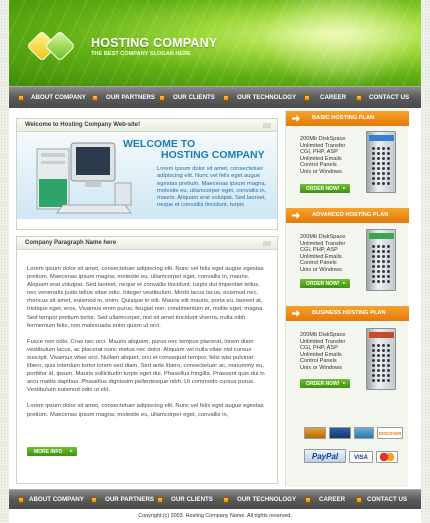 The image size is (430, 523). I want to click on welcome-panel-title: Welcome to Hosting Company Web-site!, so click(147, 125).